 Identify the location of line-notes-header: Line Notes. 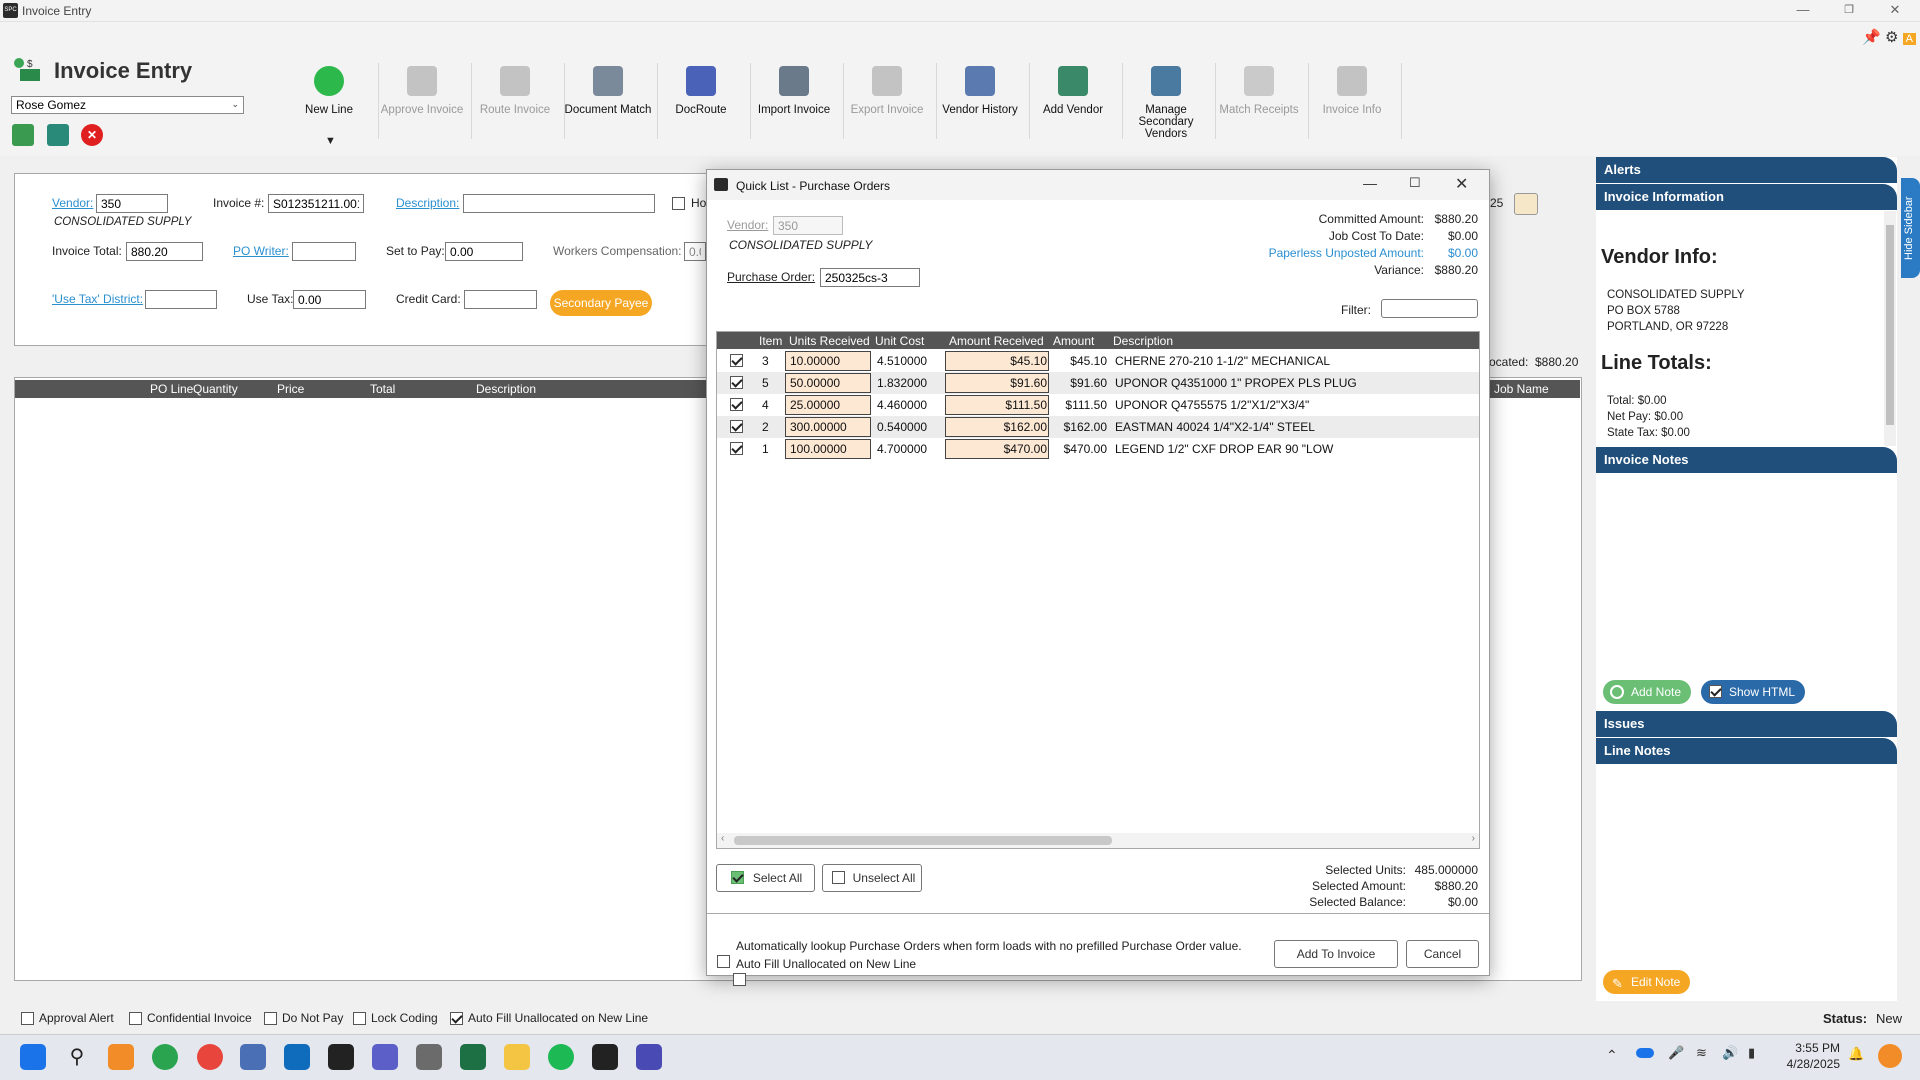
(1746, 751).